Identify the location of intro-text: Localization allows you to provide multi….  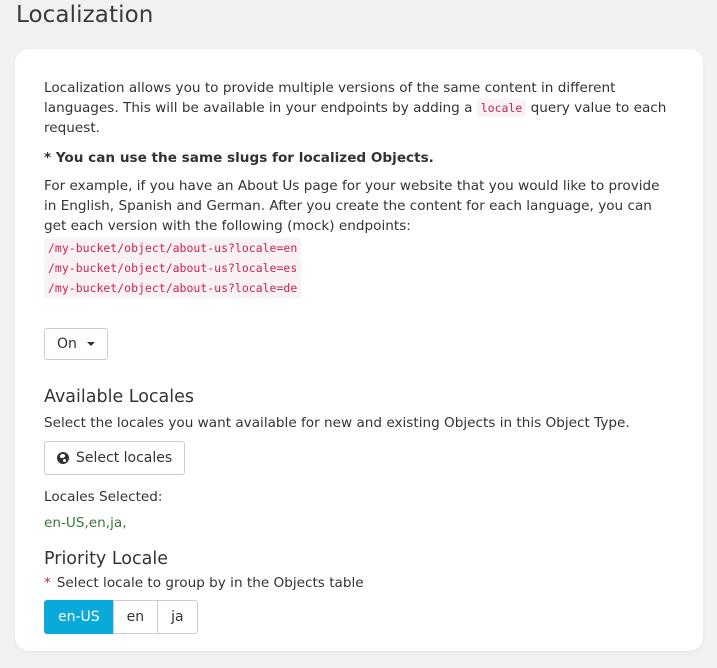
(359, 108).